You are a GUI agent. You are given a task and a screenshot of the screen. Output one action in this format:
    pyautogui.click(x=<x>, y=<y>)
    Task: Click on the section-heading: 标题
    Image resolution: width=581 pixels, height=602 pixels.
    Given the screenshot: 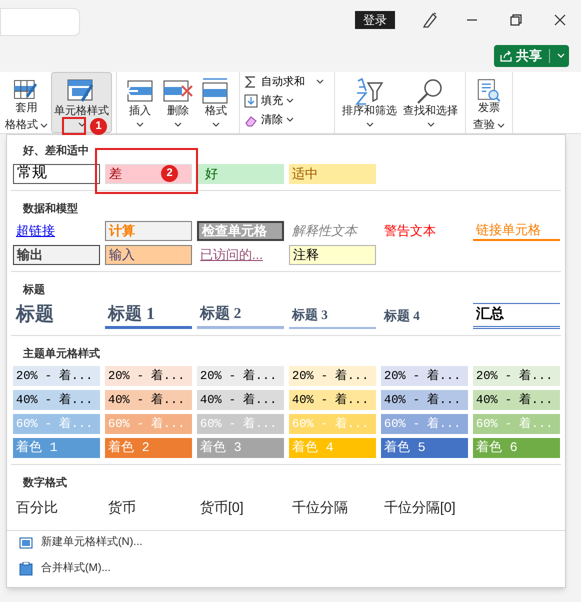 What is the action you would take?
    pyautogui.click(x=34, y=290)
    